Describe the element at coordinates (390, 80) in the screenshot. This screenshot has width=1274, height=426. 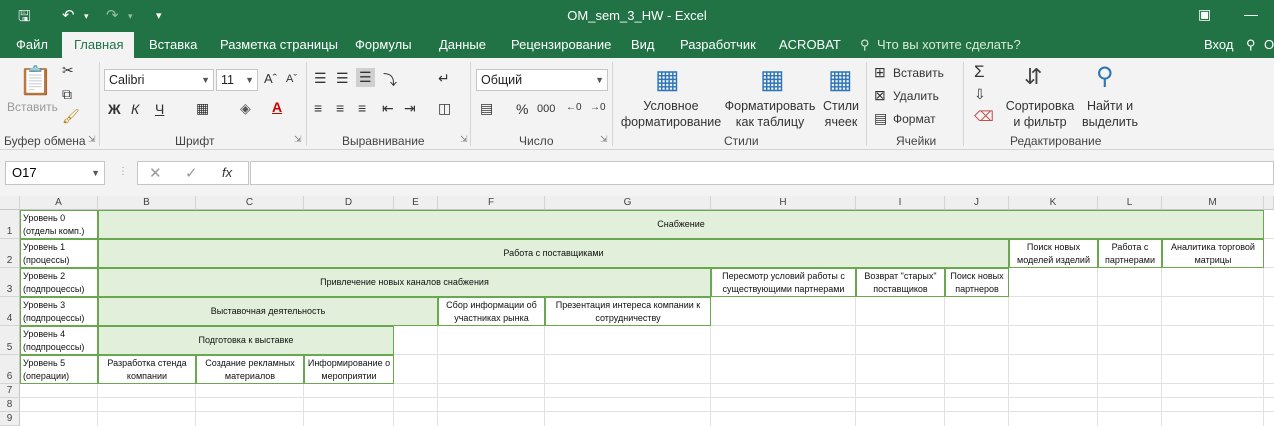
I see `orientation-icon: ⤵` at that location.